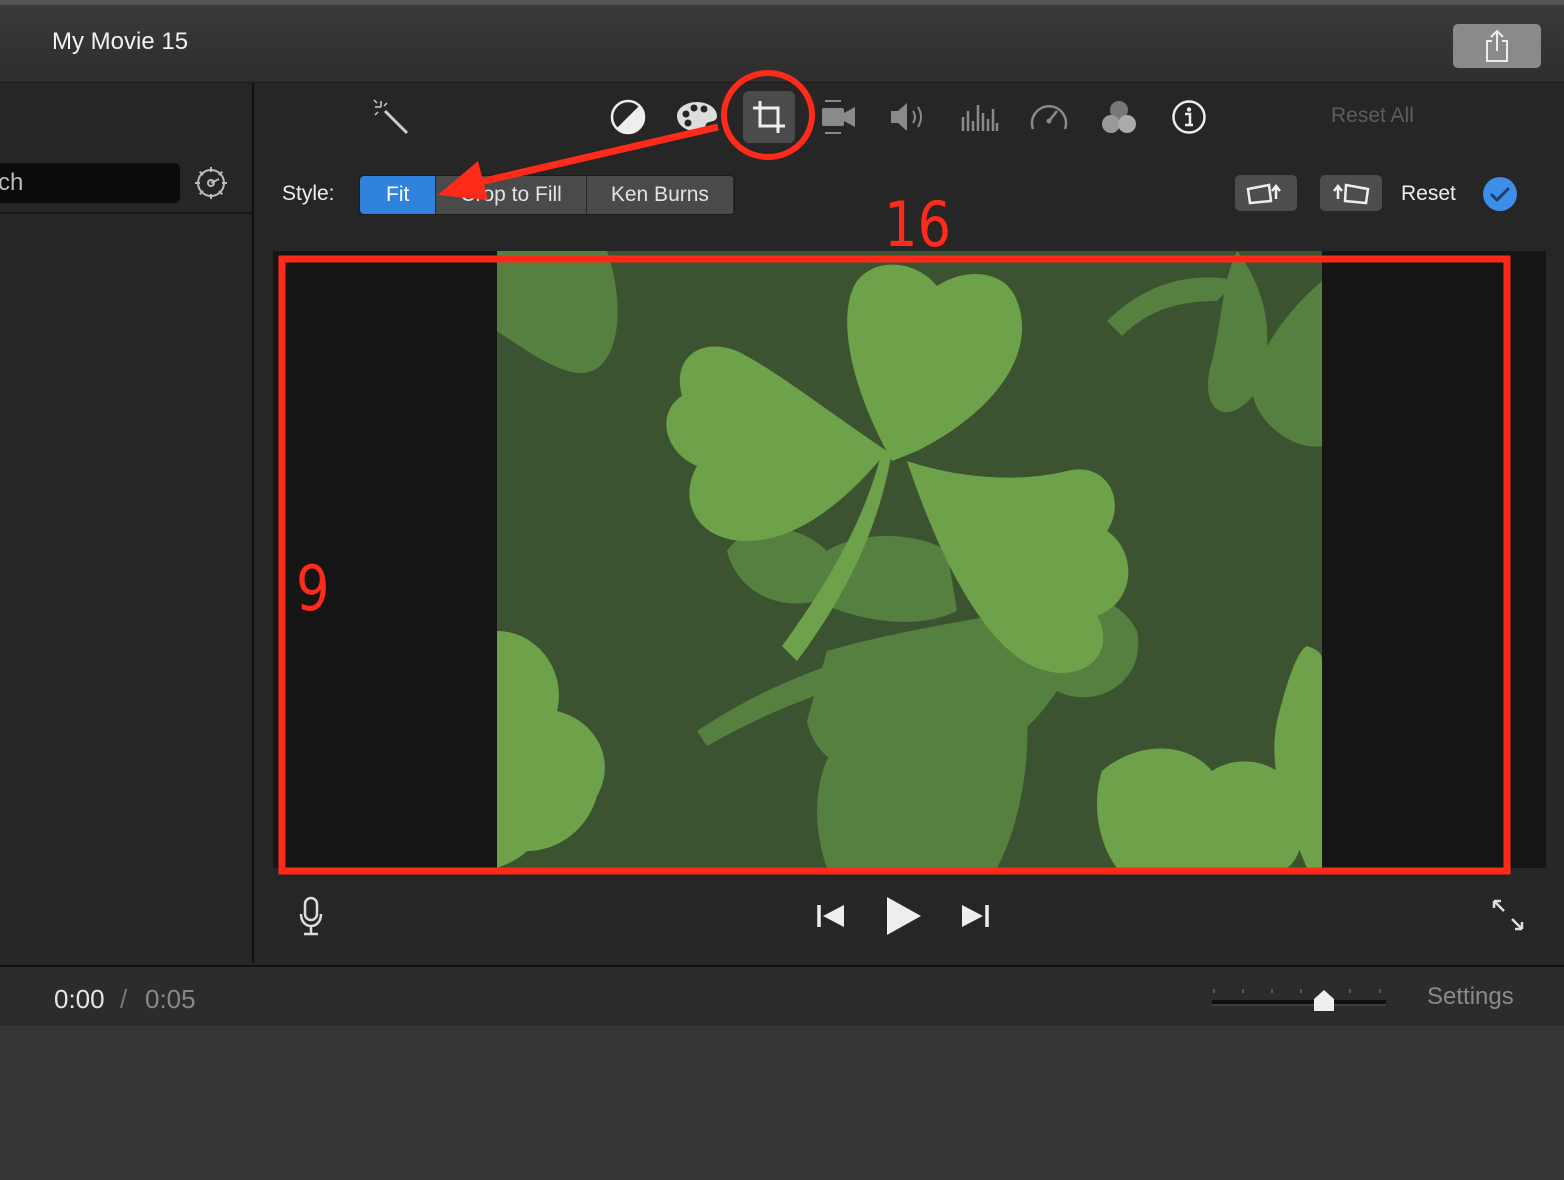 The width and height of the screenshot is (1564, 1180). What do you see at coordinates (782, 41) in the screenshot?
I see `title-bar: My Movie 15` at bounding box center [782, 41].